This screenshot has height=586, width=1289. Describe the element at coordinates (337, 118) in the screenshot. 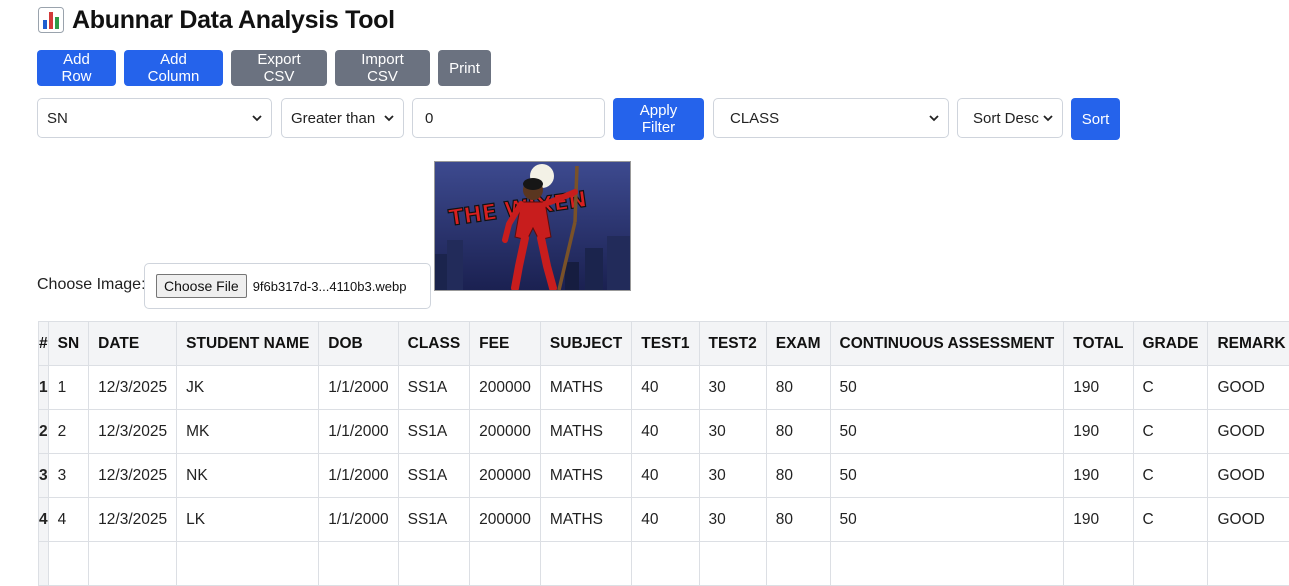

I see `filter-operator-value: Greater than` at that location.